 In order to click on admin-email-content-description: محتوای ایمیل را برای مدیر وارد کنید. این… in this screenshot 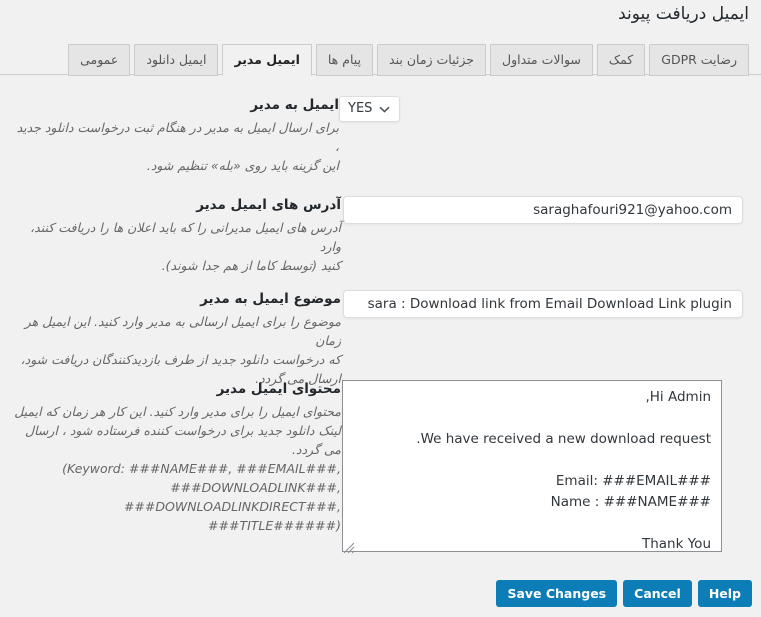, I will do `click(175, 468)`.